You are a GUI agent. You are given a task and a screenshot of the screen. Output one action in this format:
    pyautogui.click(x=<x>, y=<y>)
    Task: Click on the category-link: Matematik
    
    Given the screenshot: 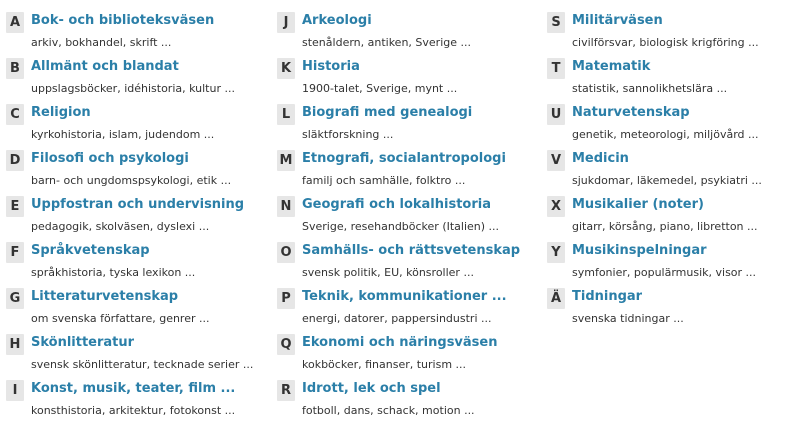 What is the action you would take?
    pyautogui.click(x=611, y=66)
    